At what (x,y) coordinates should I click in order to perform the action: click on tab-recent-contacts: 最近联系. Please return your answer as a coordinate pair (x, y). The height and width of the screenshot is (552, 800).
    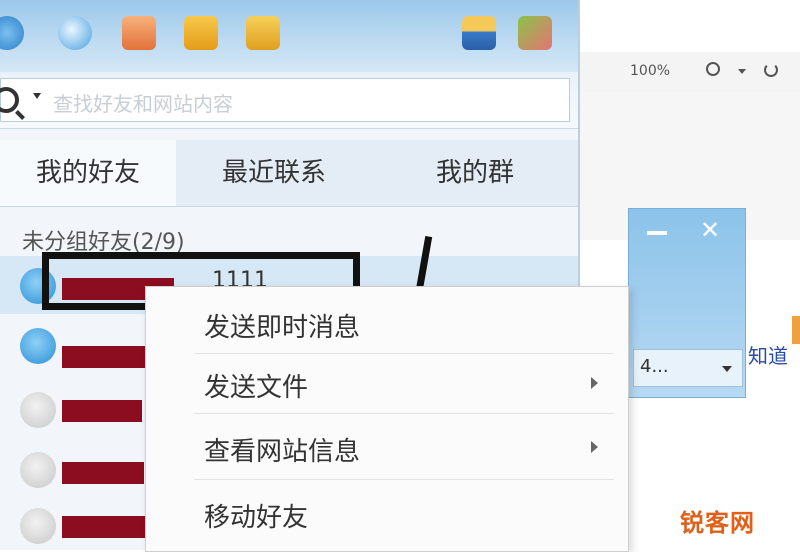
    Looking at the image, I should click on (274, 173).